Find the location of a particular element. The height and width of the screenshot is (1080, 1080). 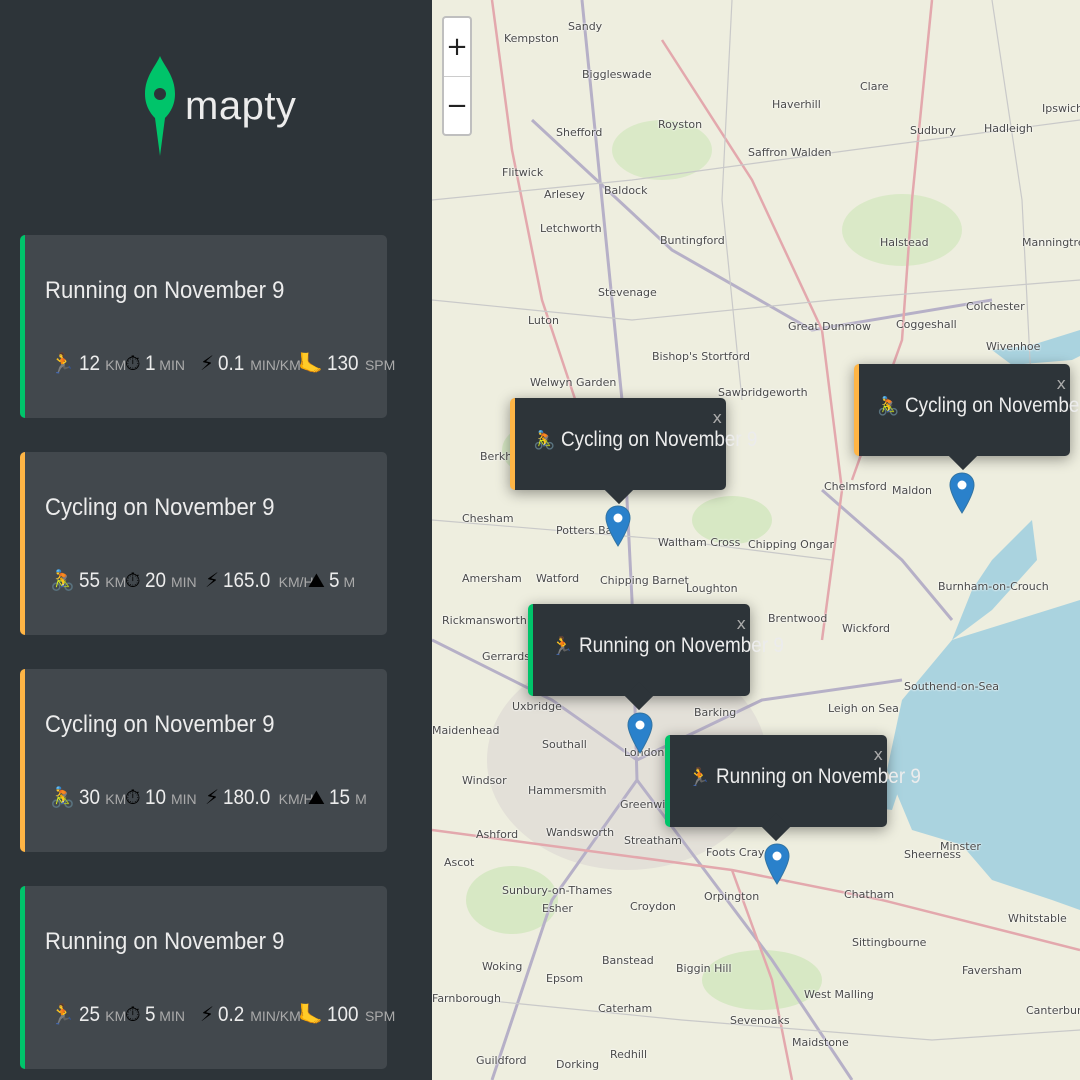

cadence-detail: 🦶 130 spm is located at coordinates (346, 363).